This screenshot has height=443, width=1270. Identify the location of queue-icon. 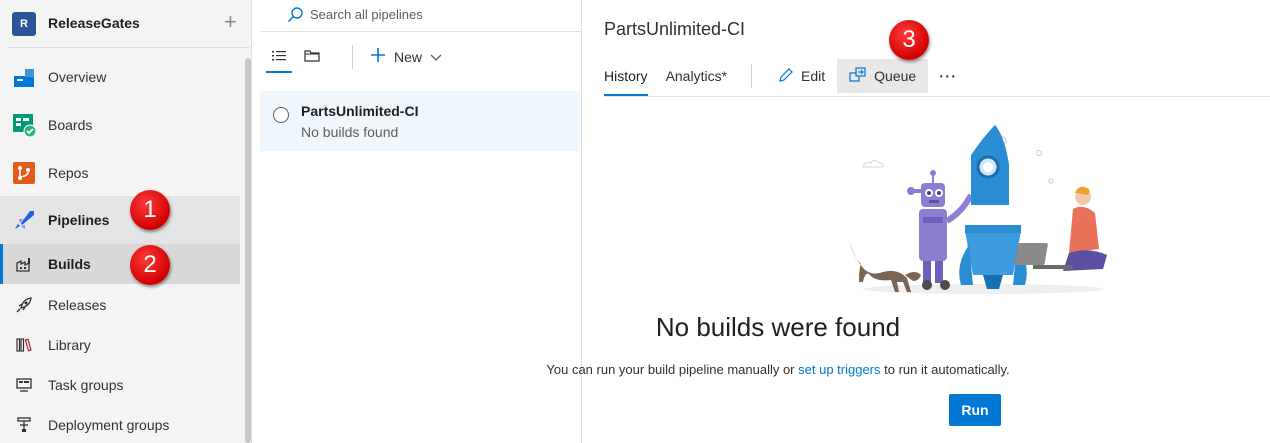
(858, 76).